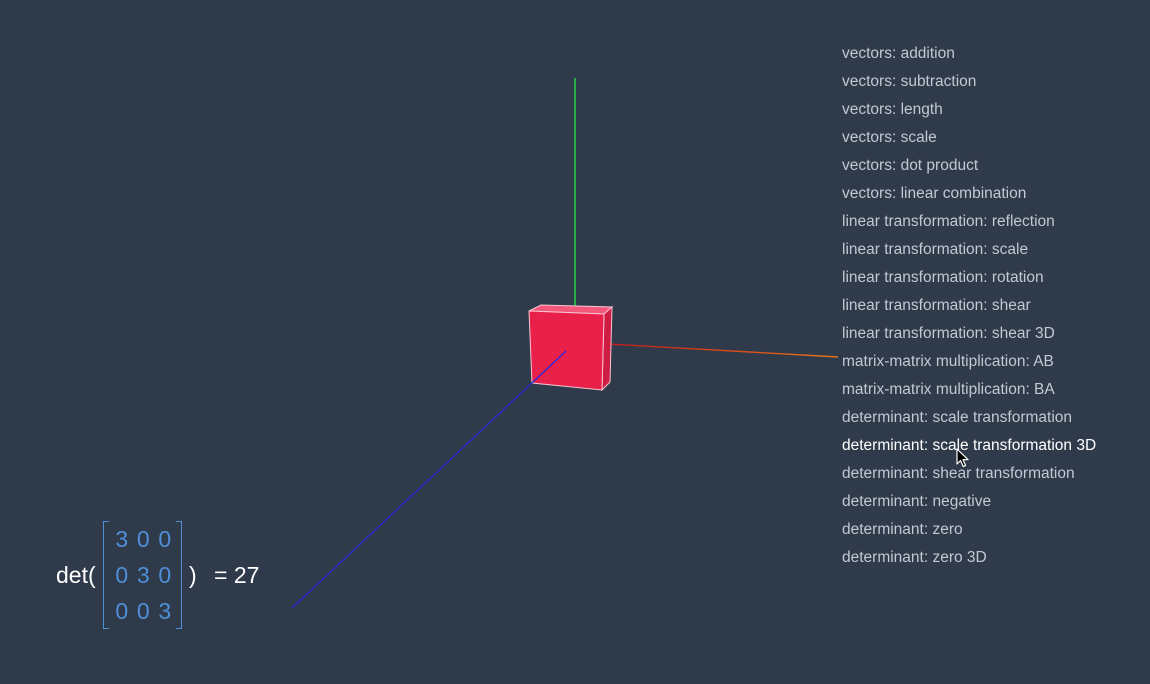 The width and height of the screenshot is (1150, 684). What do you see at coordinates (992, 532) in the screenshot?
I see `menu-item: determinant: zero` at bounding box center [992, 532].